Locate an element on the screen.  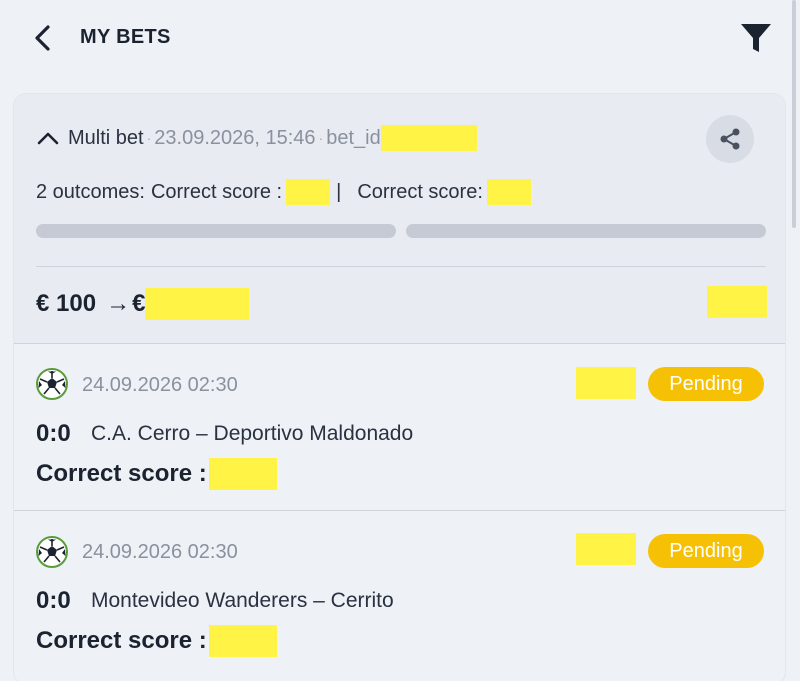
stake-payout-row: € 100 → € is located at coordinates (143, 304).